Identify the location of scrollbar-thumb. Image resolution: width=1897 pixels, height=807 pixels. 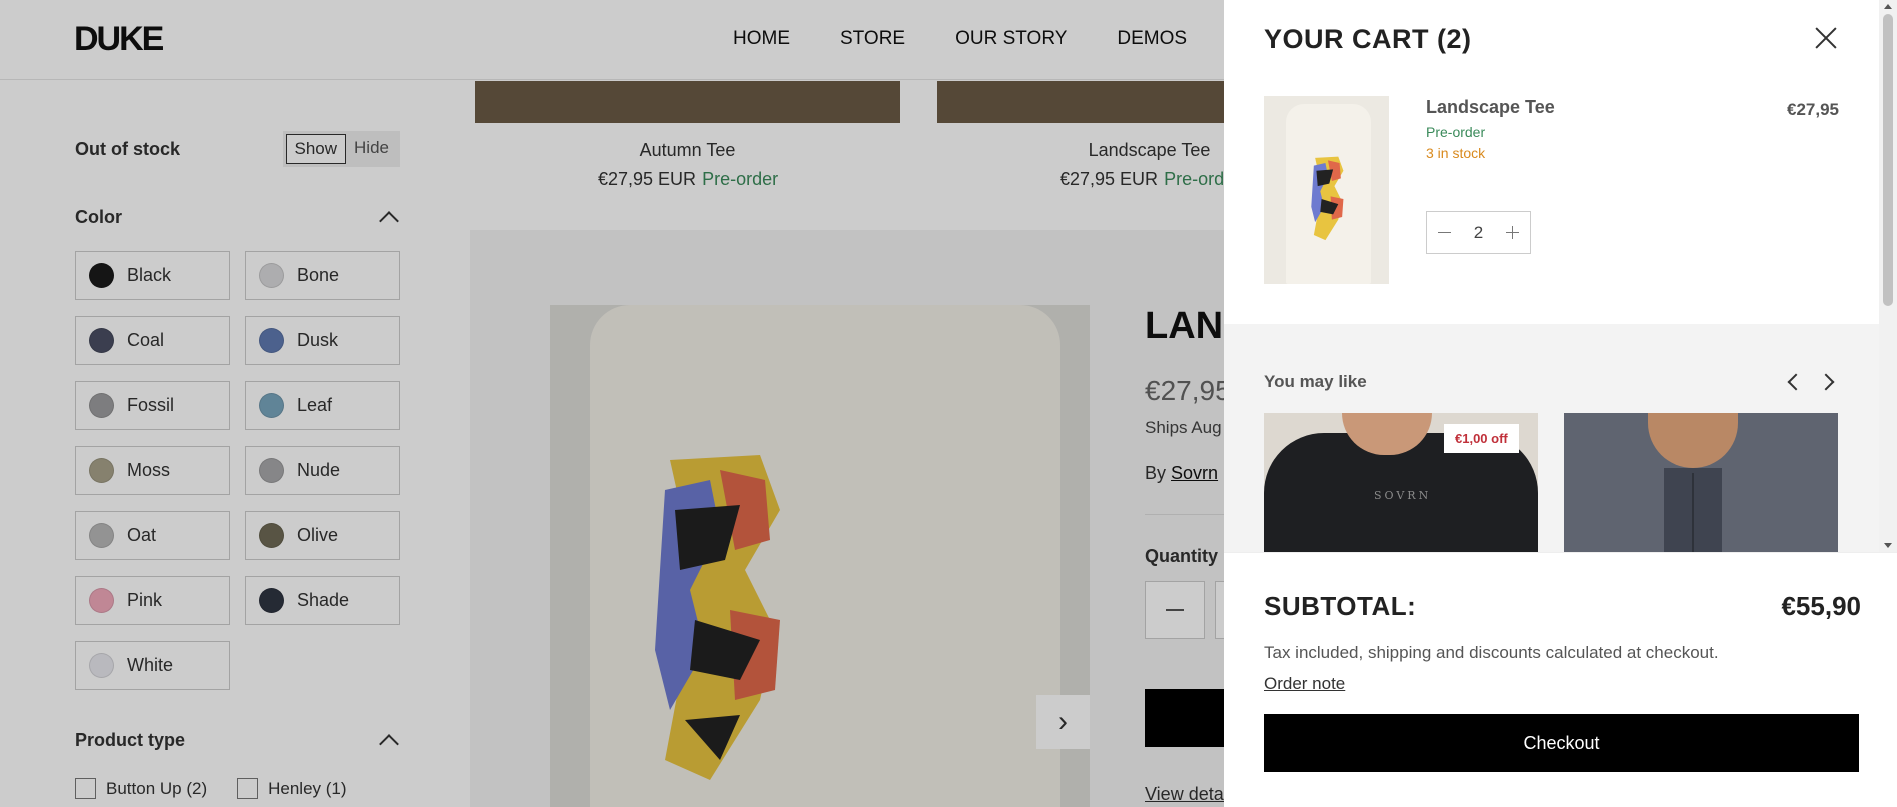
(1888, 160).